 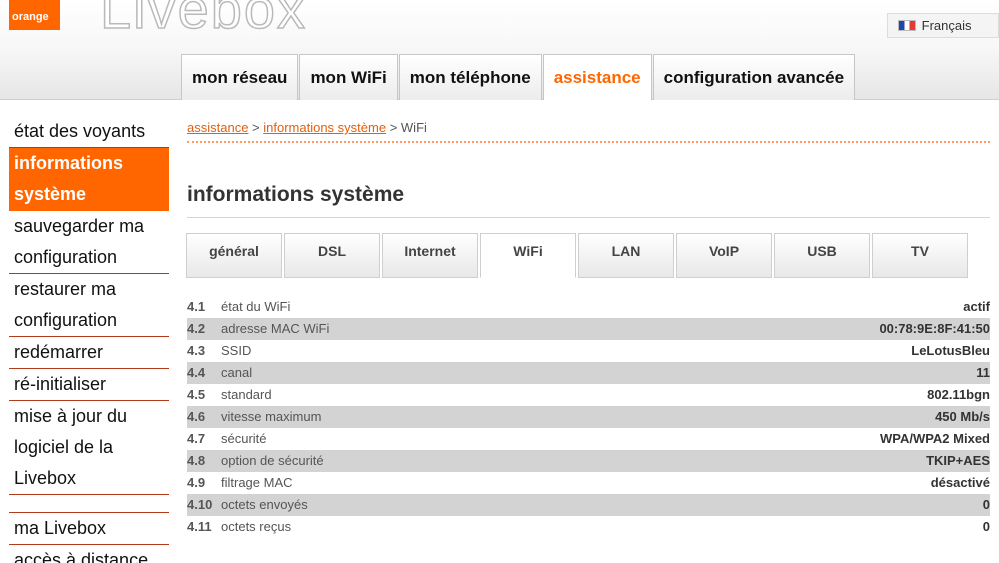 I want to click on row-number: 4.2, so click(x=196, y=328).